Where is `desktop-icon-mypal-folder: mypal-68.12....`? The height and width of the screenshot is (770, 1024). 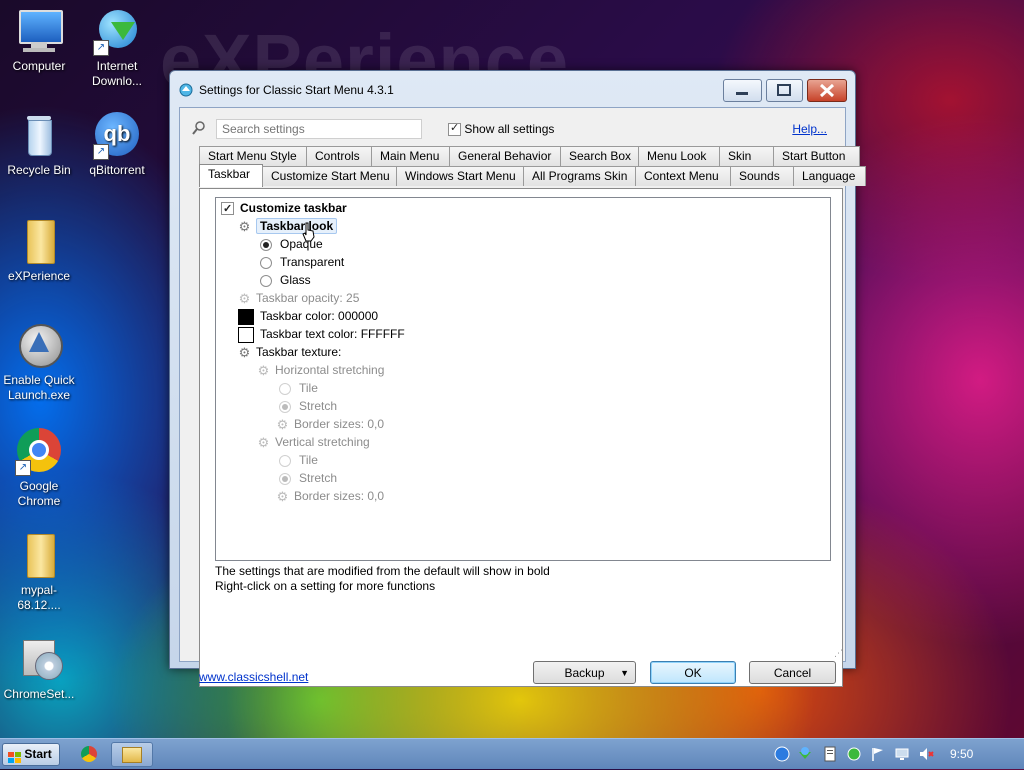
desktop-icon-mypal-folder: mypal-68.12.... is located at coordinates (39, 572).